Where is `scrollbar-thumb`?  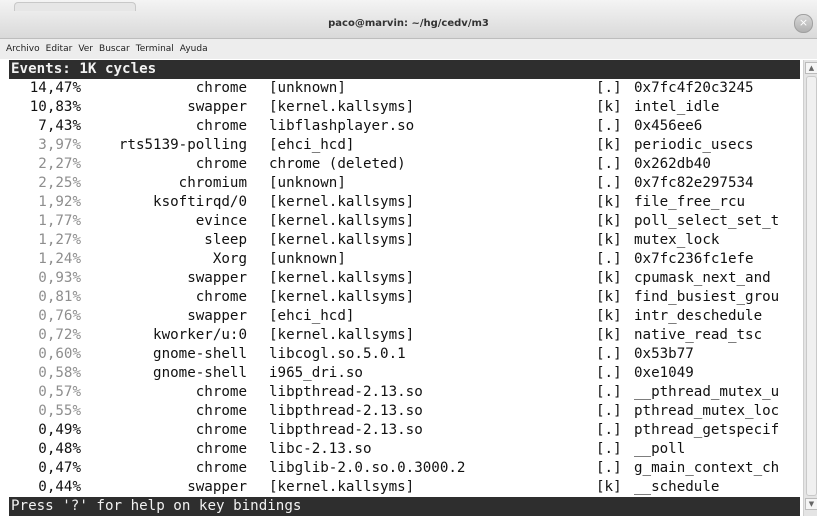
scrollbar-thumb is located at coordinates (811, 286).